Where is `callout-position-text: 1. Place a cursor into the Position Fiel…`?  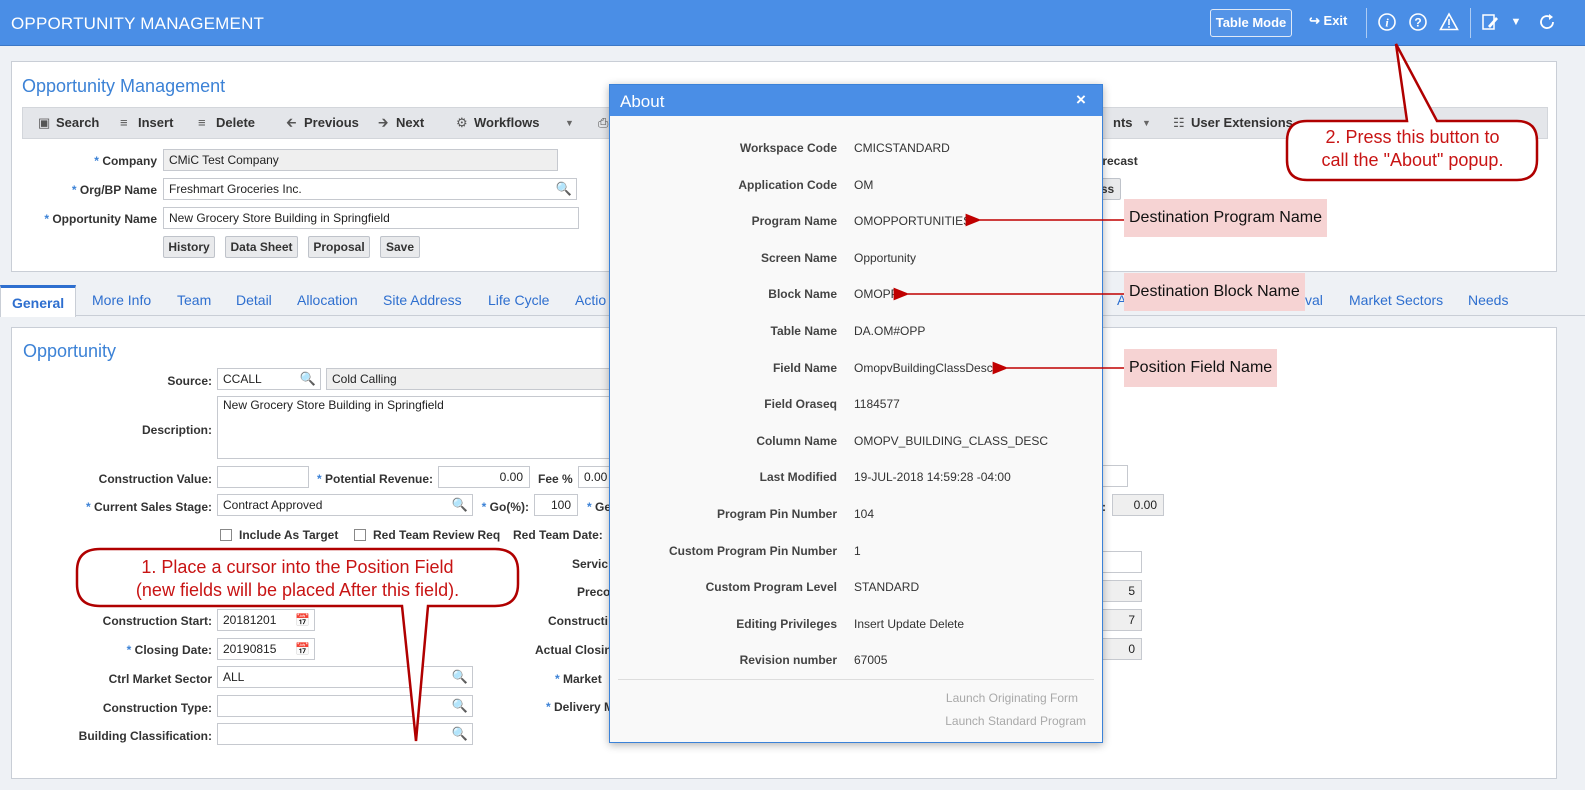 callout-position-text: 1. Place a cursor into the Position Fiel… is located at coordinates (297, 578).